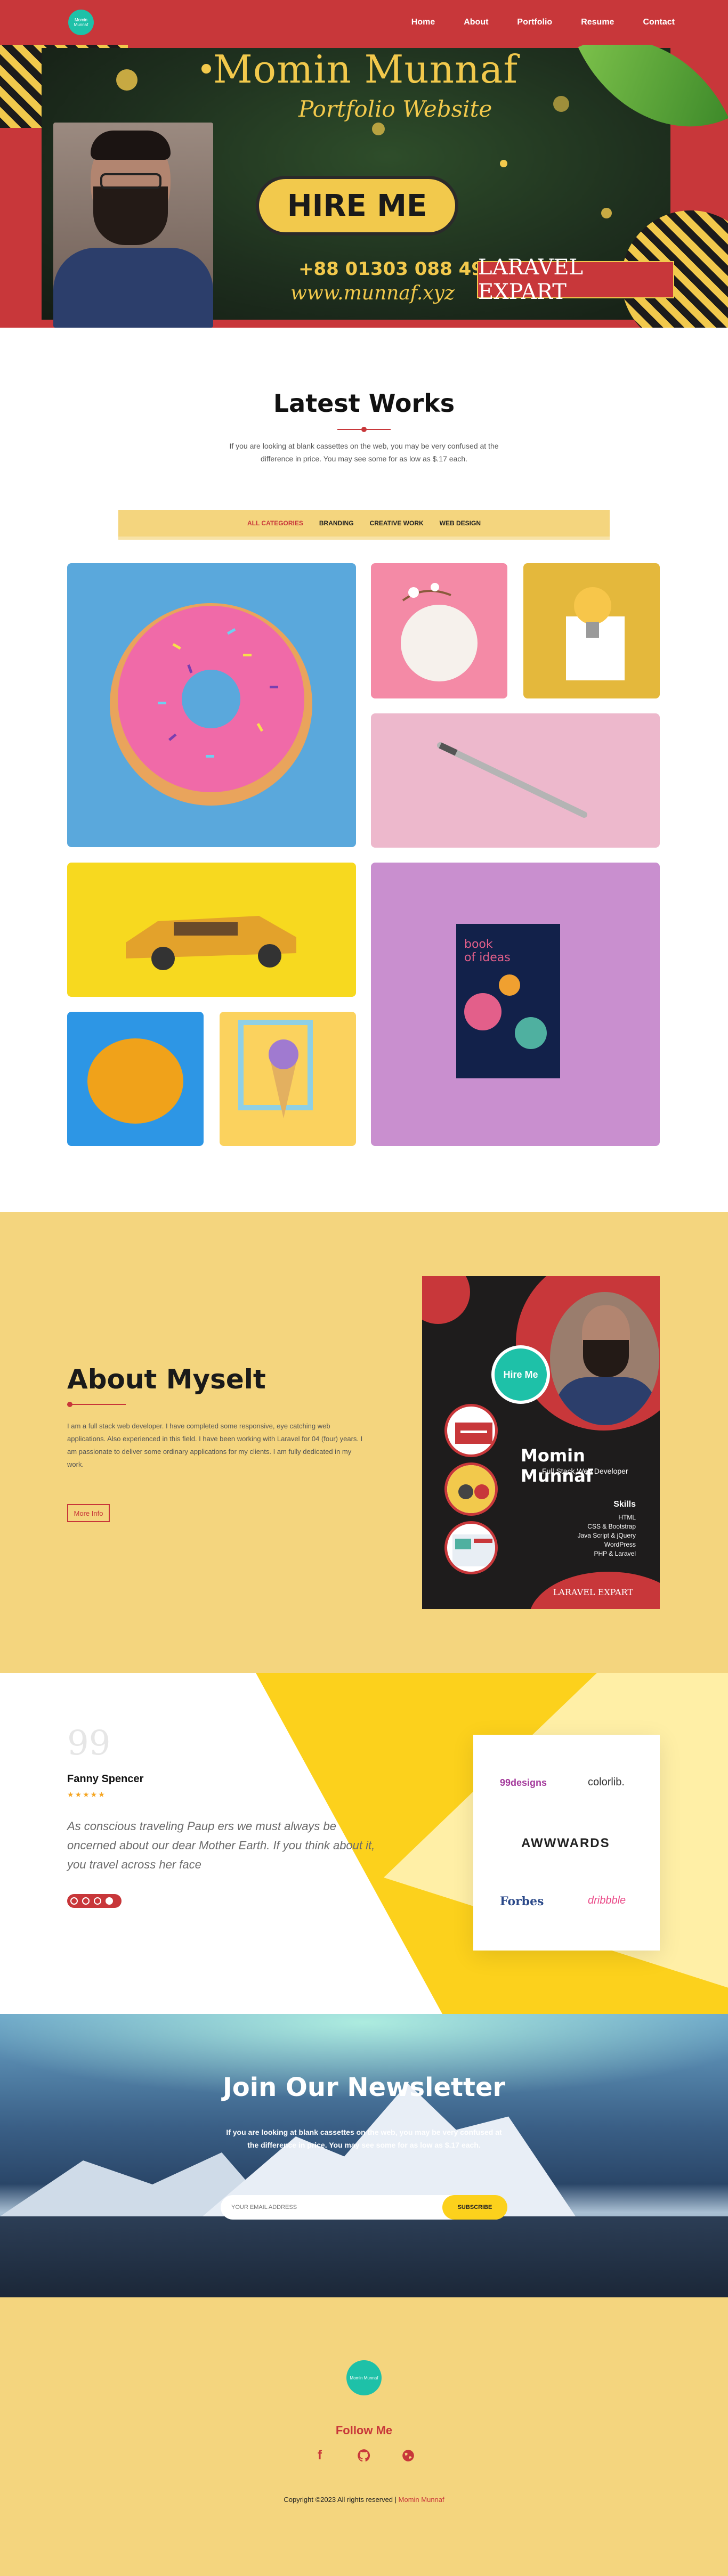 The height and width of the screenshot is (2576, 728). What do you see at coordinates (275, 523) in the screenshot?
I see `filter-all: ALL CATEGORIES` at bounding box center [275, 523].